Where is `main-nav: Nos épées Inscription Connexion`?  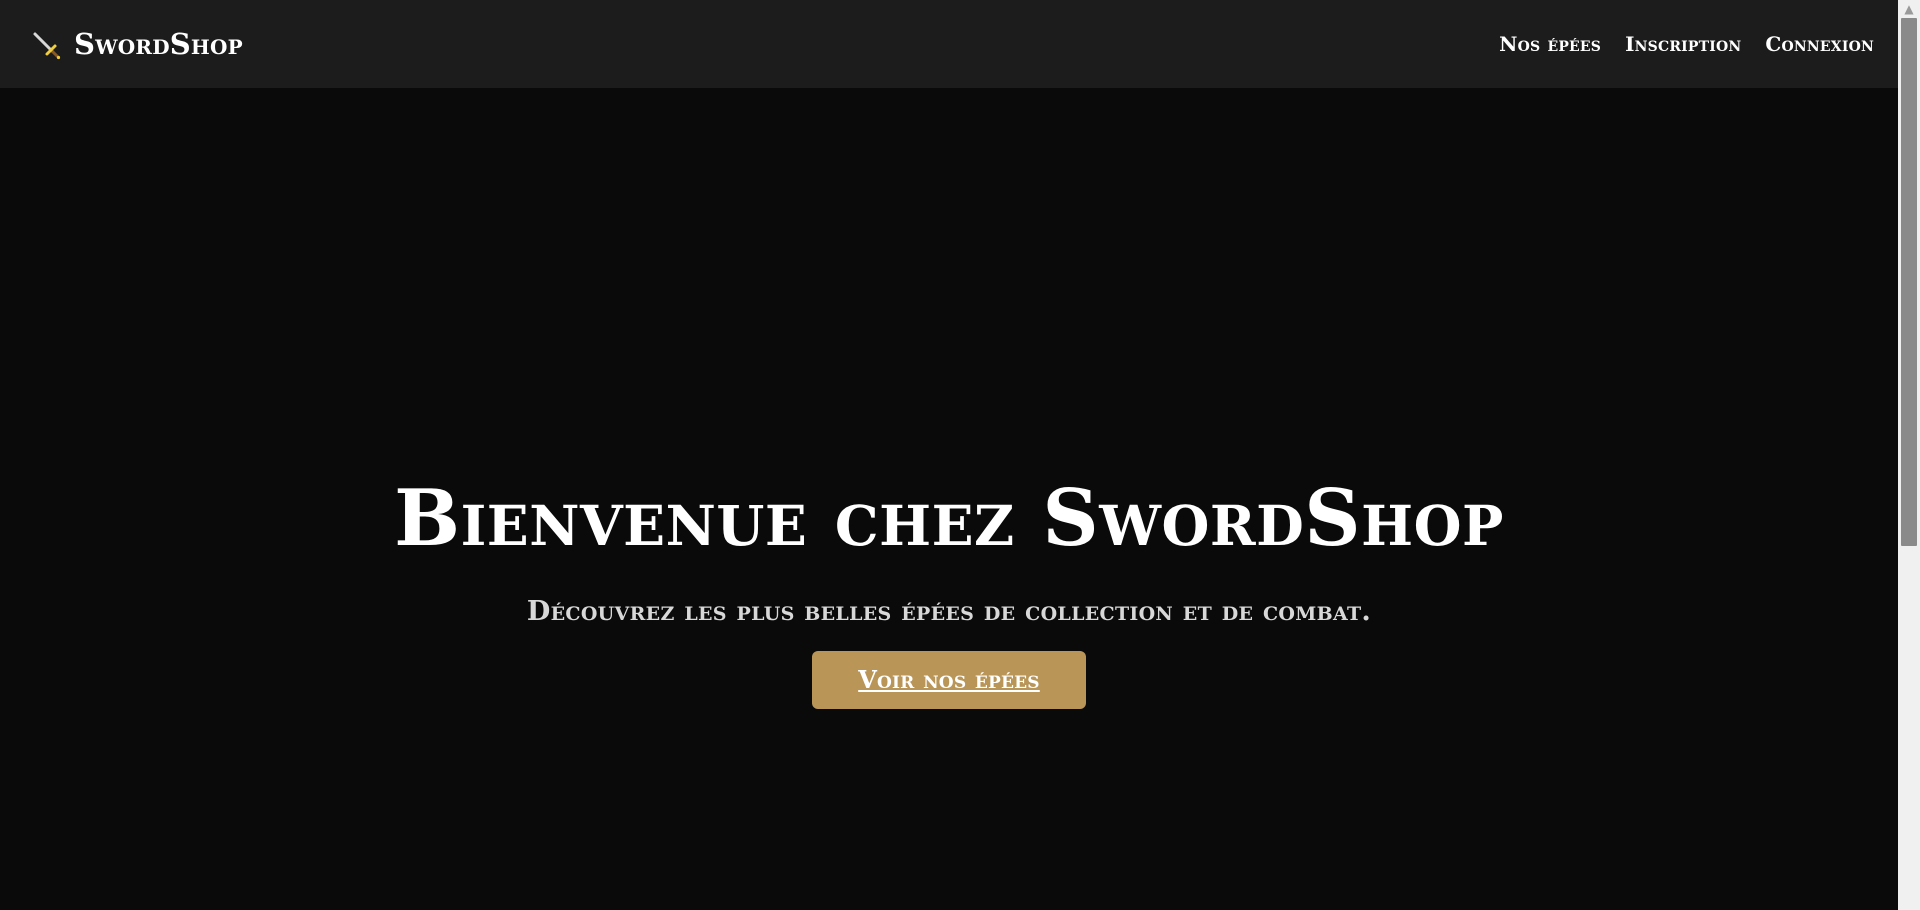
main-nav: Nos épées Inscription Connexion is located at coordinates (1686, 44).